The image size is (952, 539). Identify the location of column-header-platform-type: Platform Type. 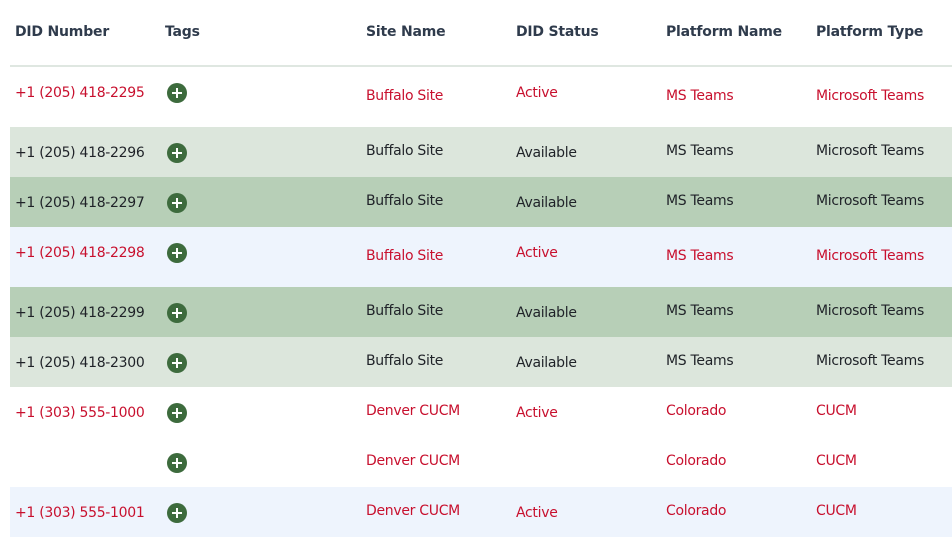
(869, 32).